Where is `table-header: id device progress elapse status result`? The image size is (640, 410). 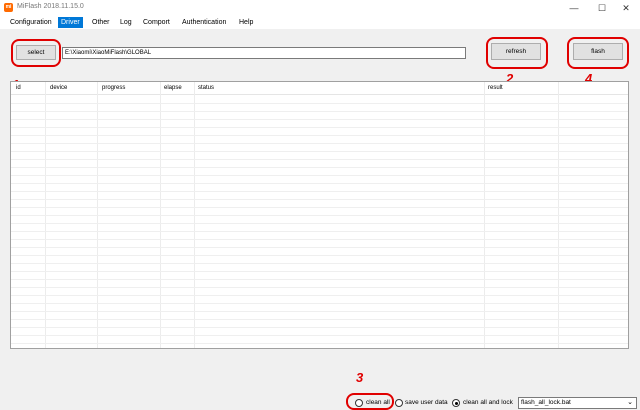
table-header: id device progress elapse status result is located at coordinates (319, 88).